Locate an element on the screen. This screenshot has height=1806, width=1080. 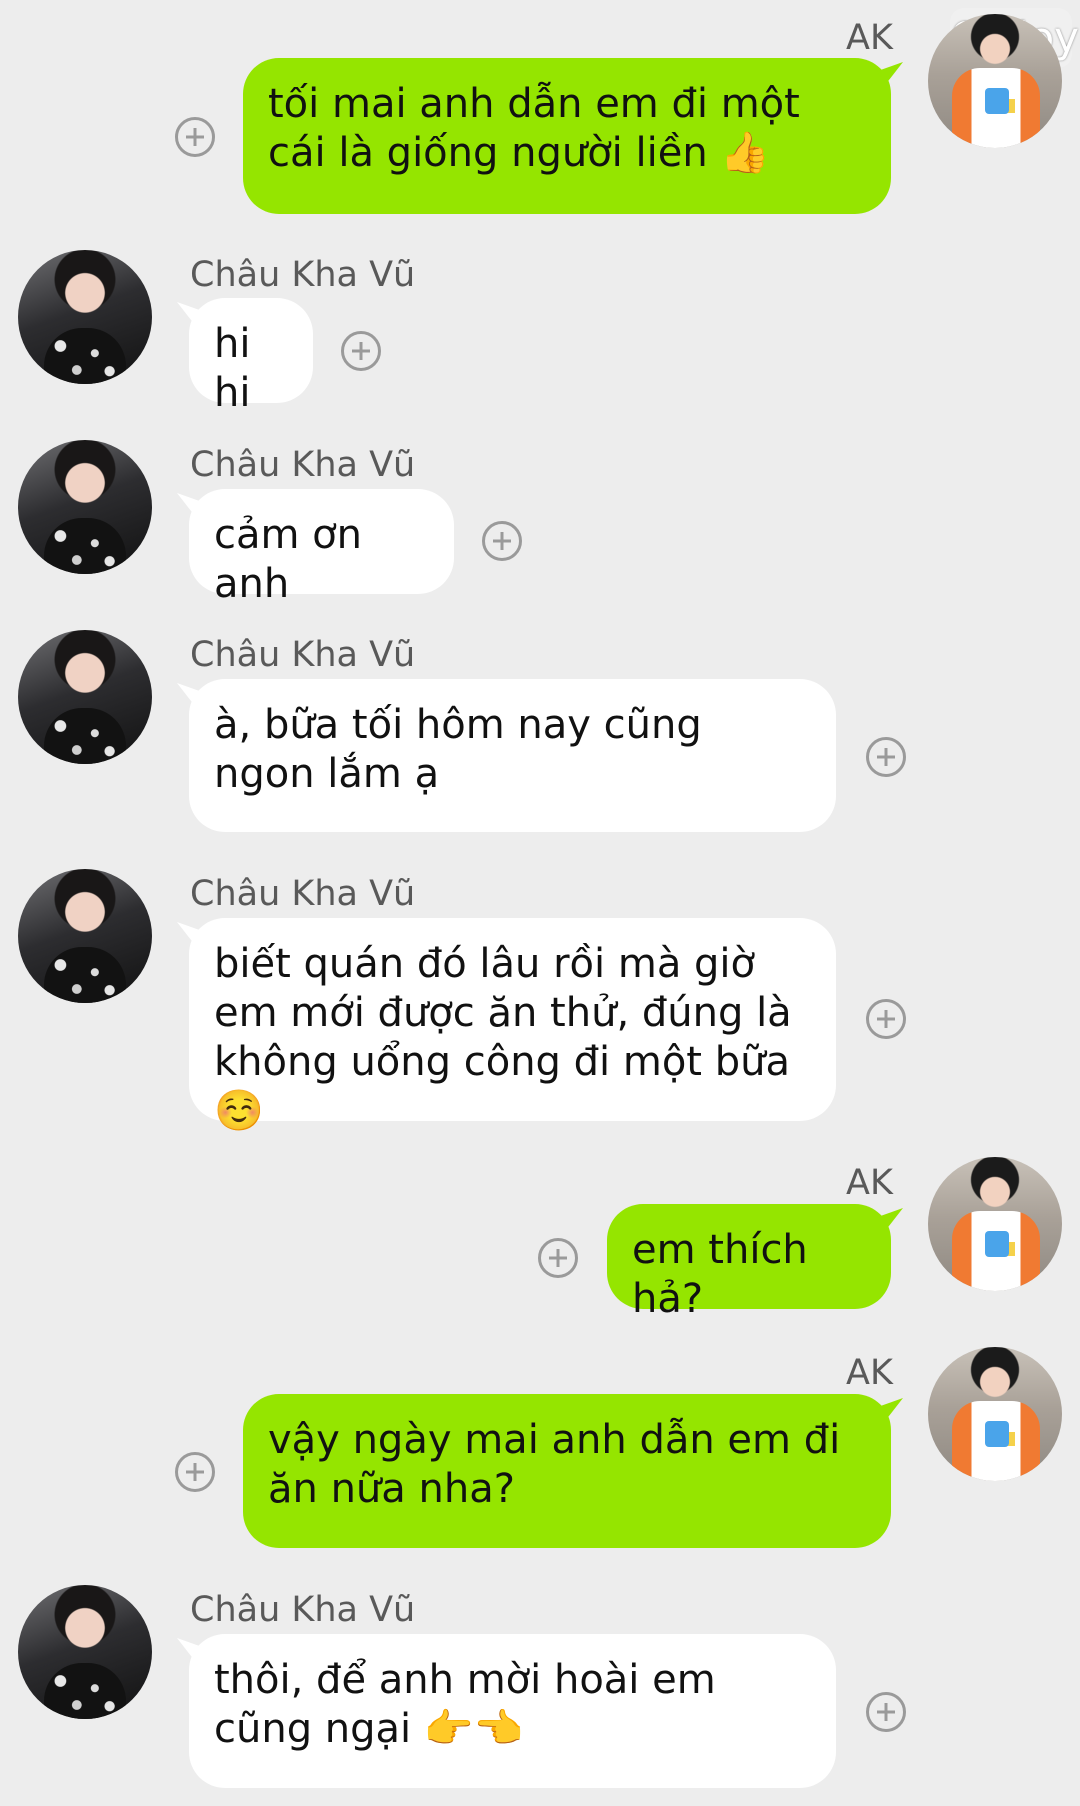
message-text: à, bữa tối hôm nay cũng ngon lắm ạ is located at coordinates (458, 749).